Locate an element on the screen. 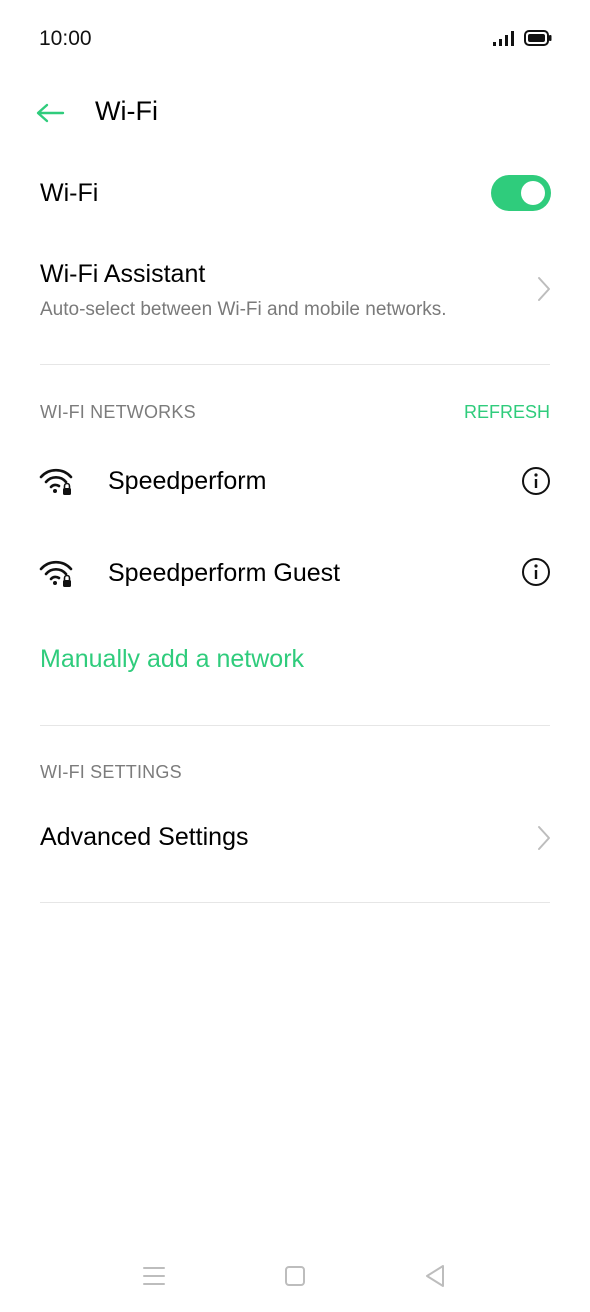 The image size is (590, 1312). arrow-left-icon is located at coordinates (50, 113).